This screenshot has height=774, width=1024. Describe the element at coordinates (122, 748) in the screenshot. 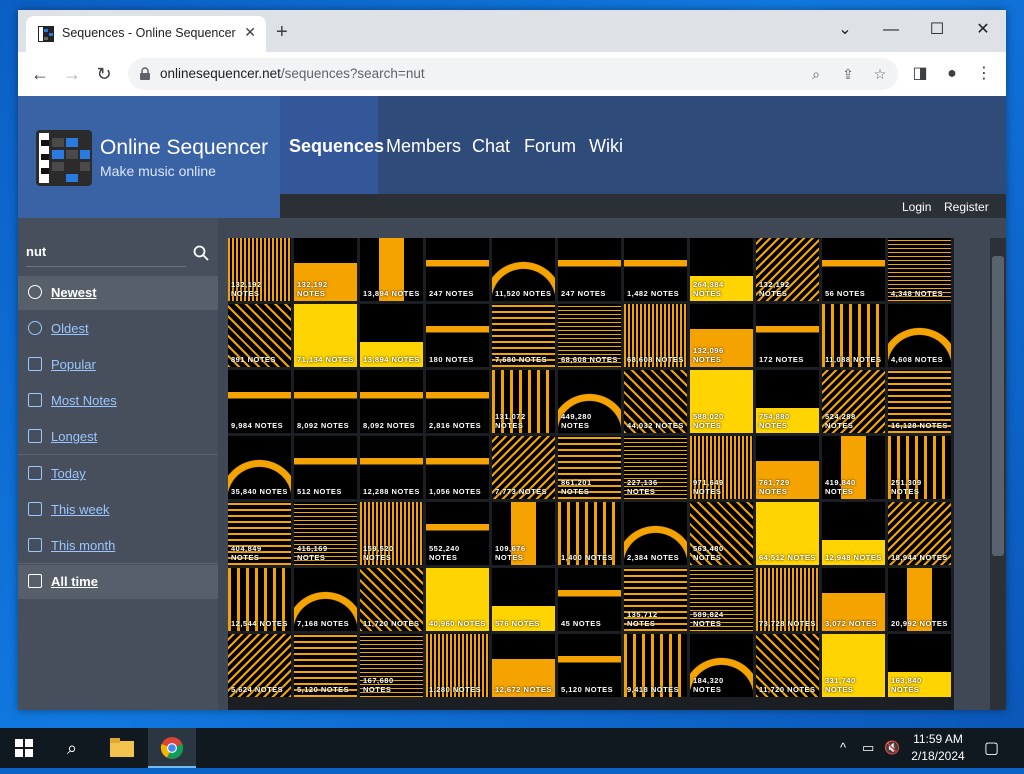

I see `file-explorer-icon` at that location.